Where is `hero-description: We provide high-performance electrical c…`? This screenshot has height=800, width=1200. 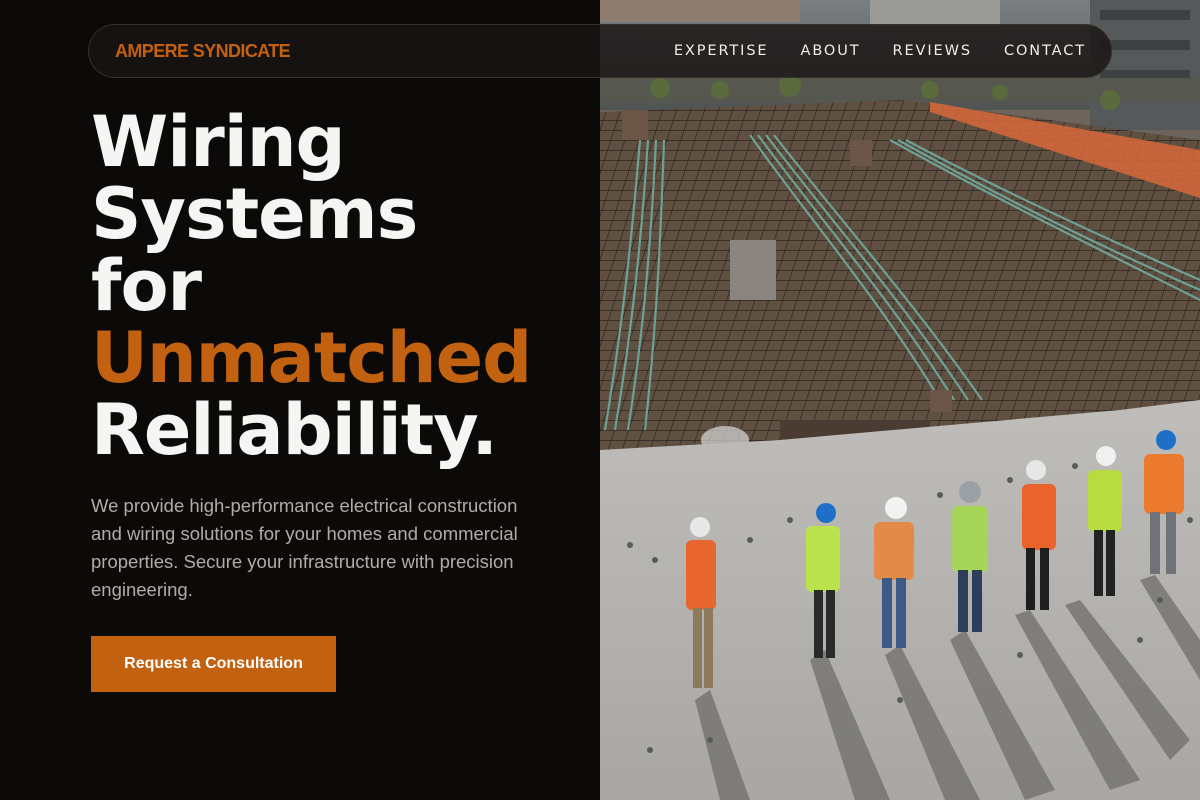 hero-description: We provide high-performance electrical c… is located at coordinates (304, 547).